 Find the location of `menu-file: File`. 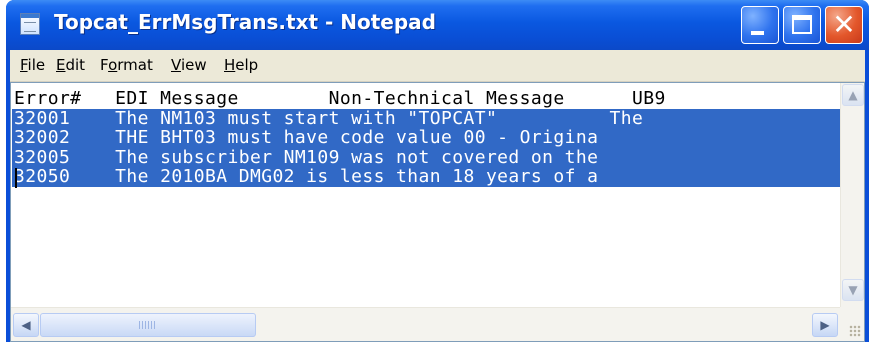

menu-file: File is located at coordinates (32, 65).